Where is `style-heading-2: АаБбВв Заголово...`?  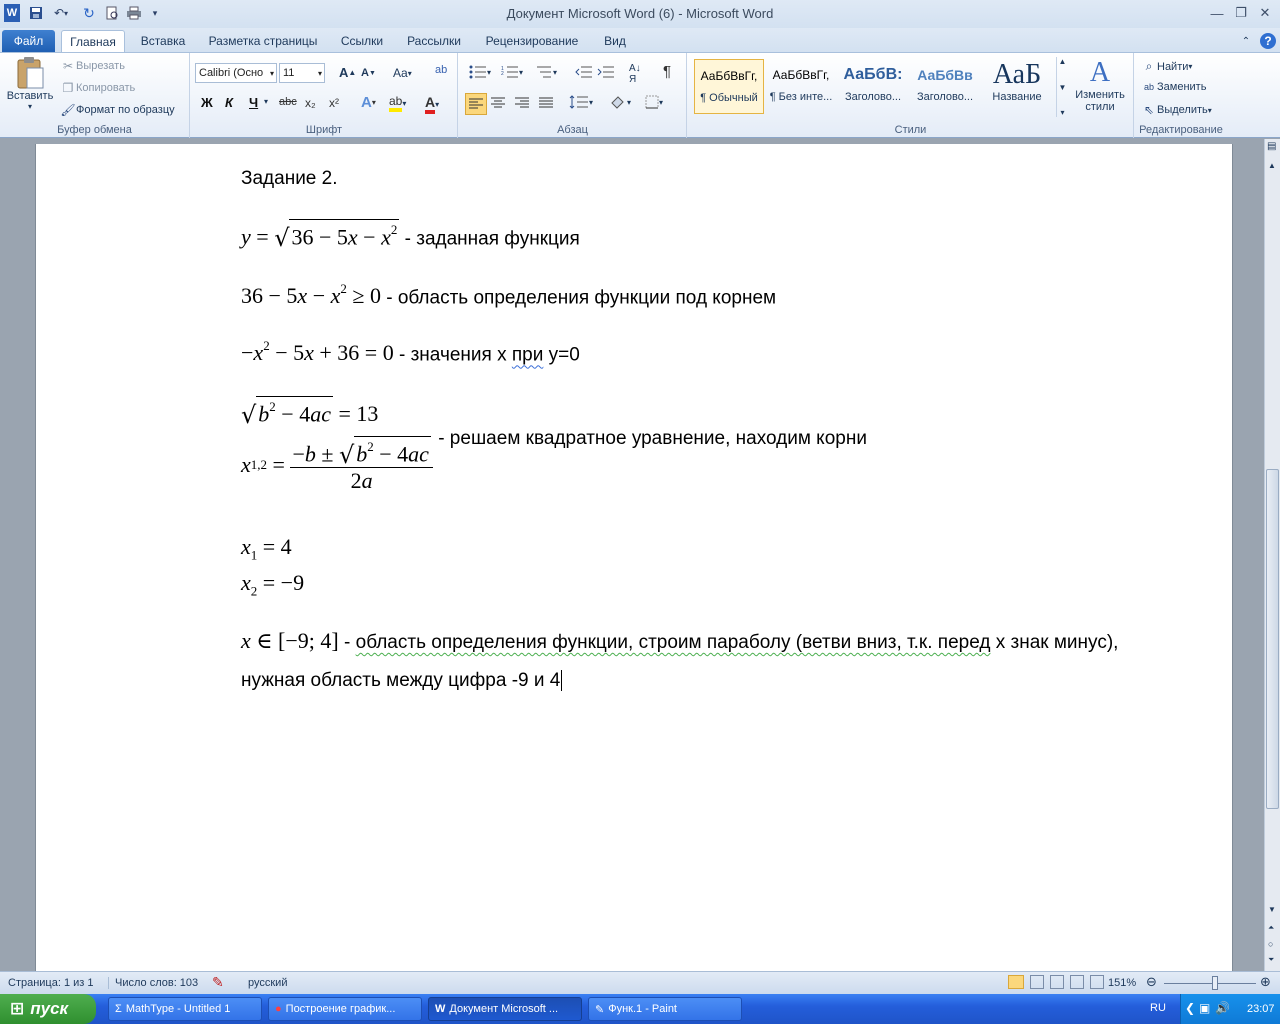 style-heading-2: АаБбВв Заголово... is located at coordinates (945, 86).